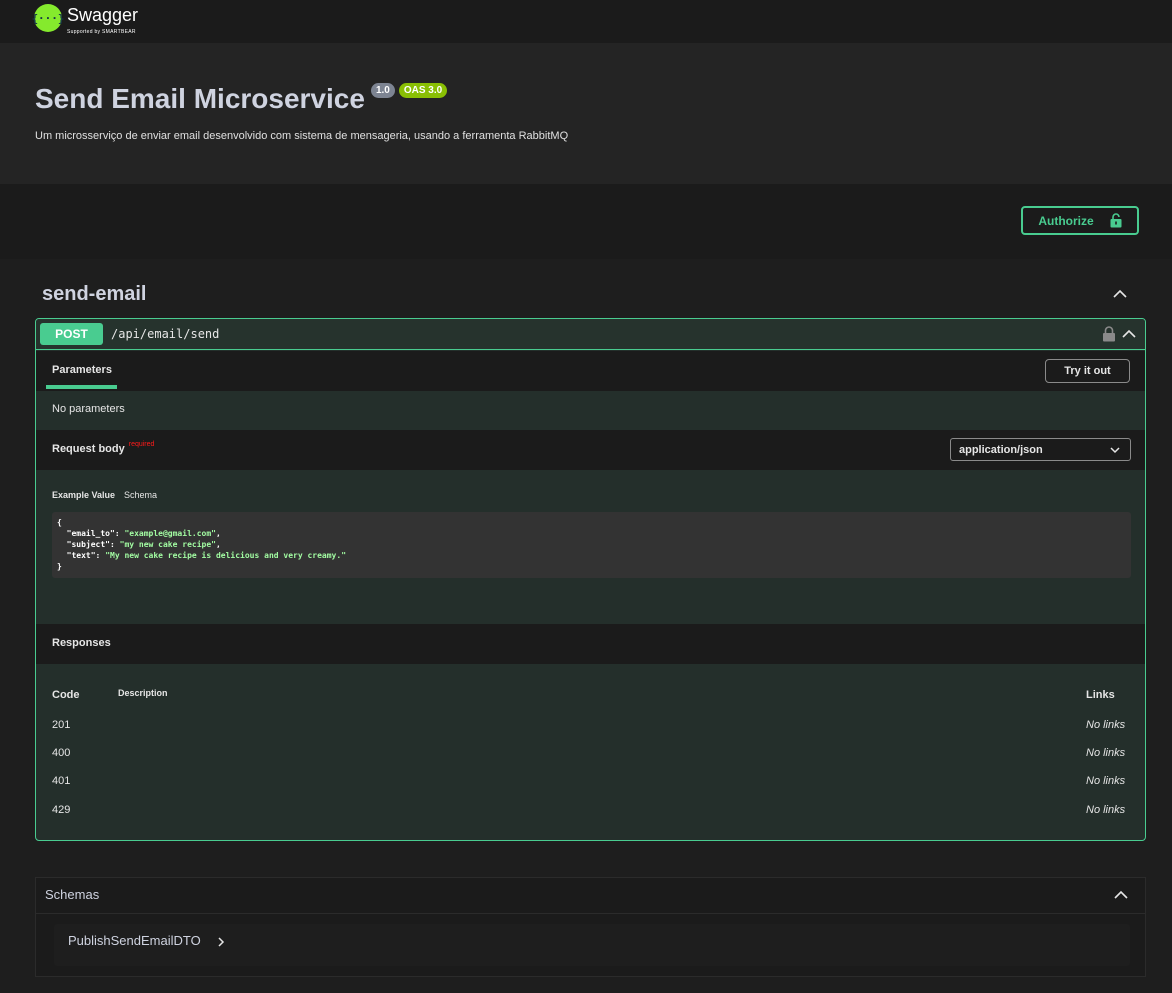 Image resolution: width=1172 pixels, height=993 pixels. Describe the element at coordinates (1087, 371) in the screenshot. I see `try-it-out-button: Try it out` at that location.